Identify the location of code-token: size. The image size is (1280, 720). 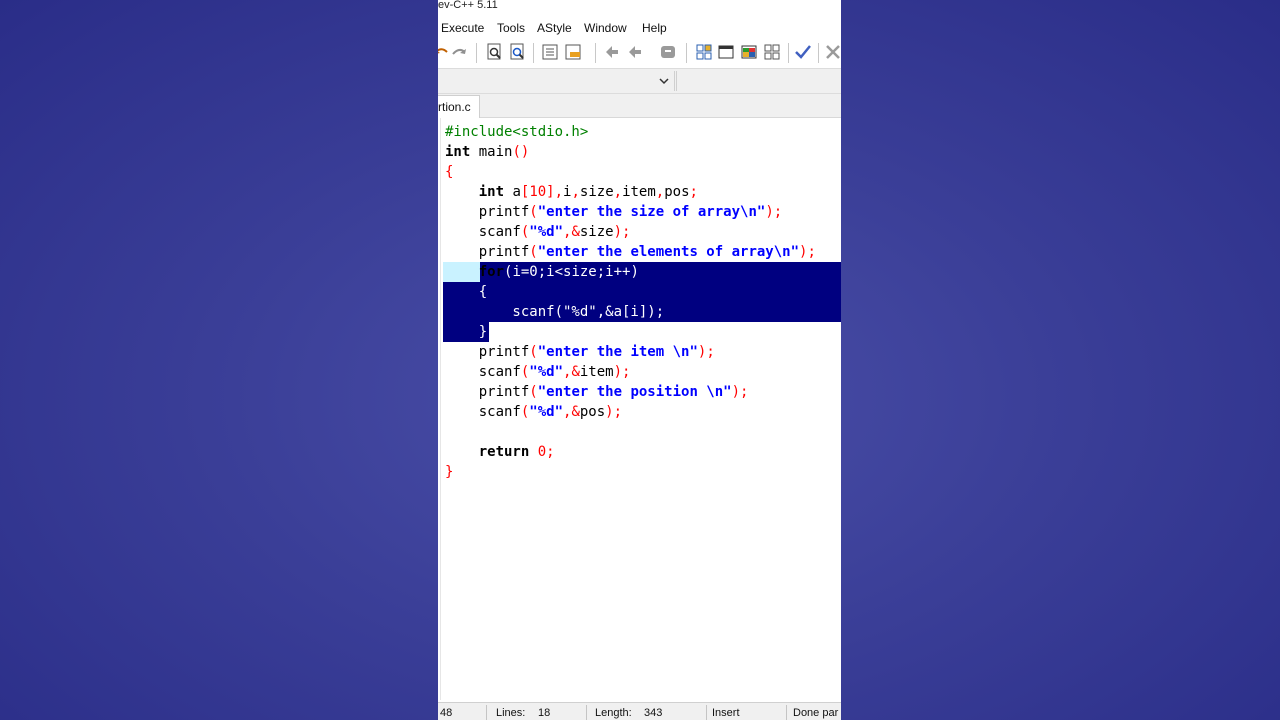
(596, 192).